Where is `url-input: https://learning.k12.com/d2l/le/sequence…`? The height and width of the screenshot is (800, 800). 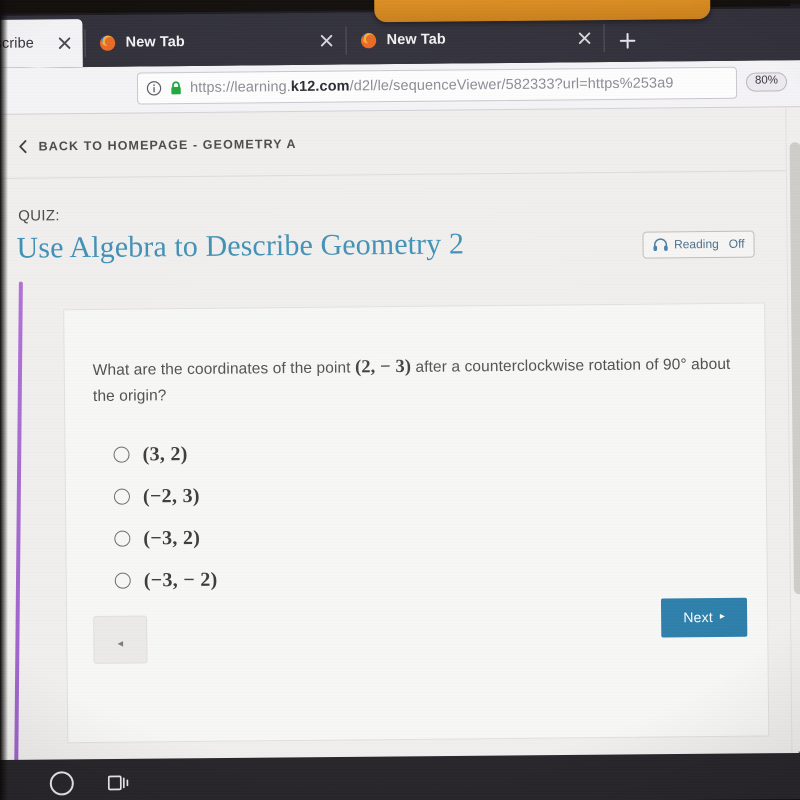
url-input: https://learning.k12.com/d2l/le/sequence… is located at coordinates (437, 85).